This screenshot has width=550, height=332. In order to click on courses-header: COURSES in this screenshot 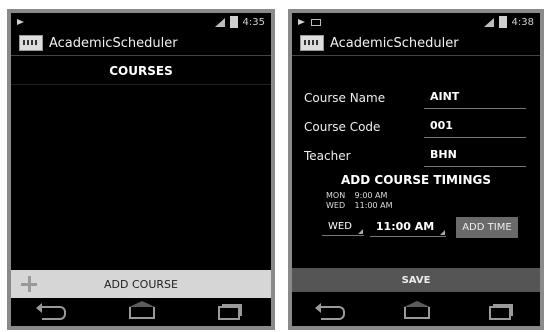, I will do `click(141, 70)`.